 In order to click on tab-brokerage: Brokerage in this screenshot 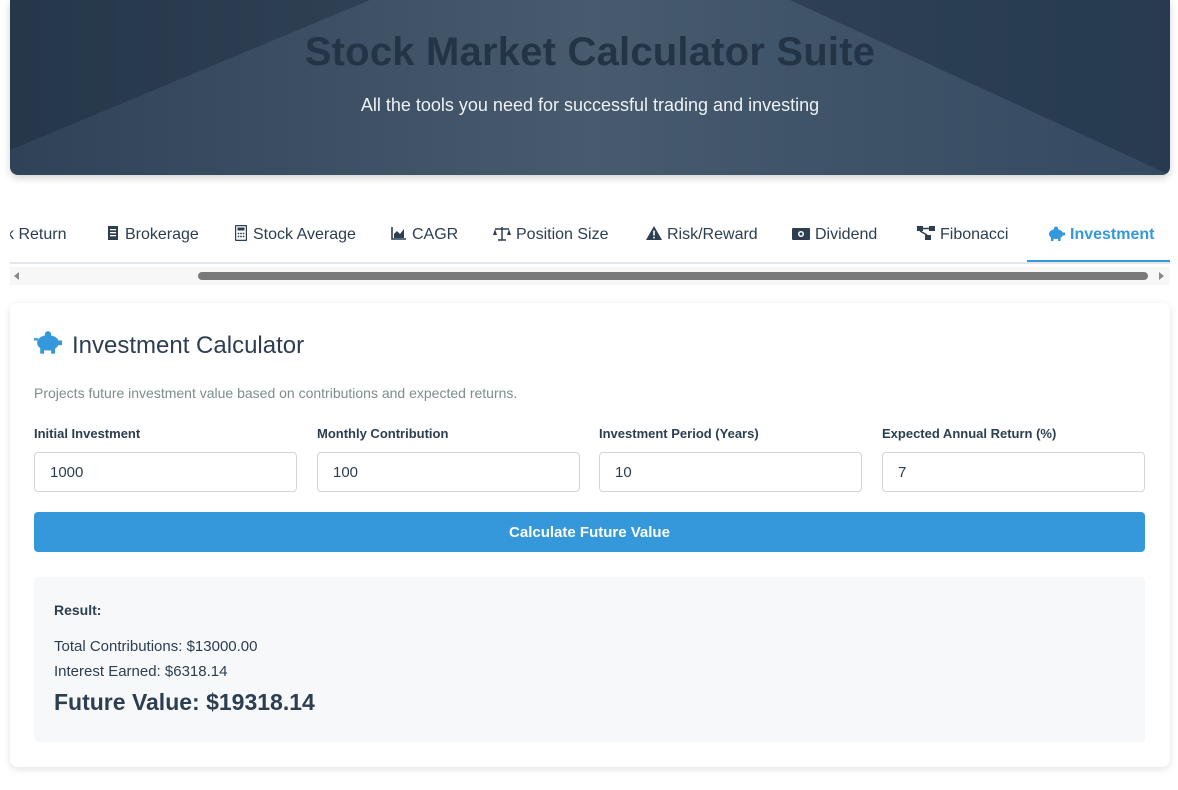, I will do `click(152, 235)`.